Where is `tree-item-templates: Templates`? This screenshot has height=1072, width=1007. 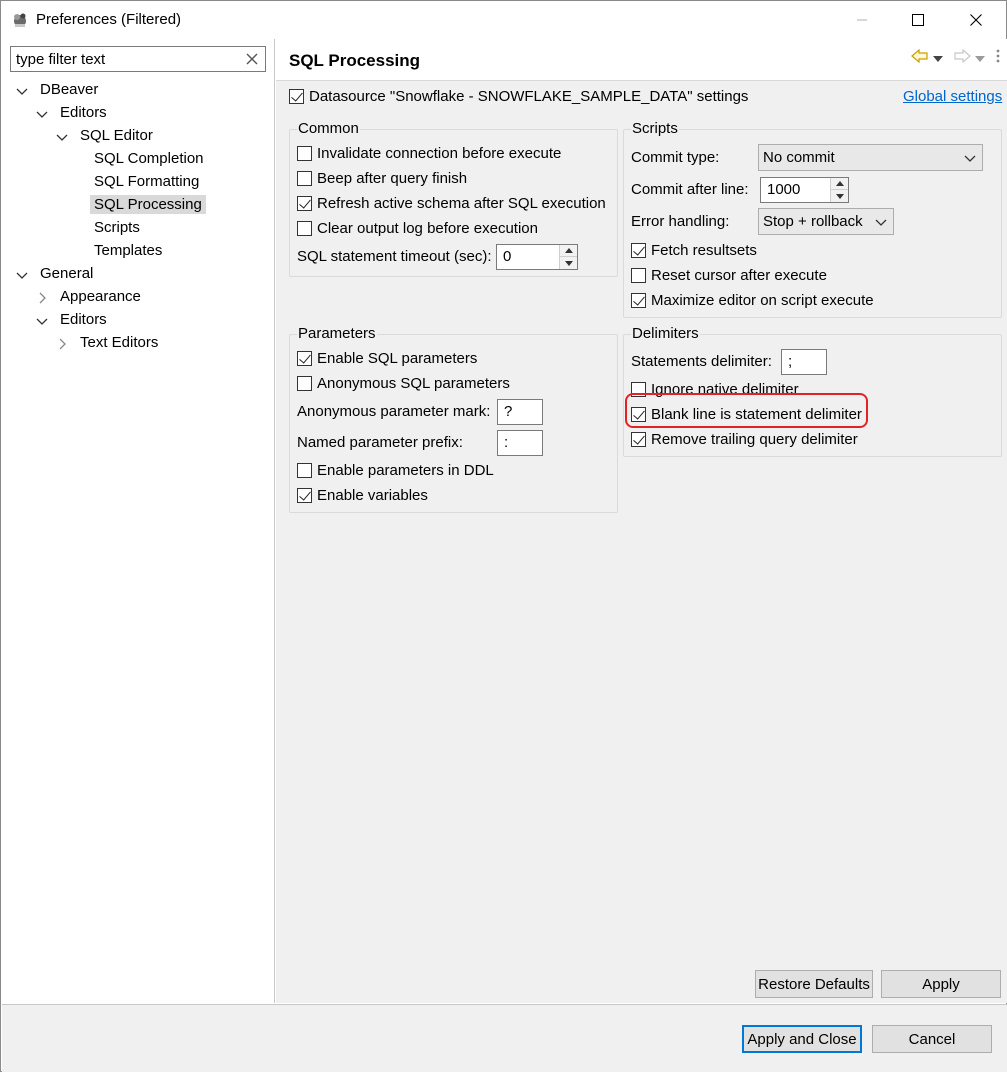
tree-item-templates: Templates is located at coordinates (128, 250).